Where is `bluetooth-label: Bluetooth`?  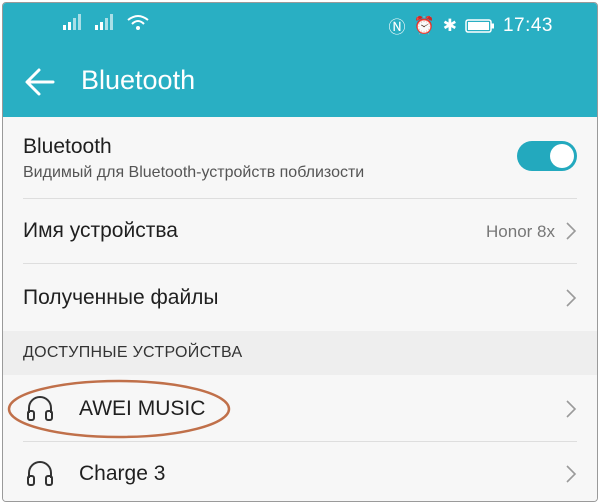
bluetooth-label: Bluetooth is located at coordinates (67, 146).